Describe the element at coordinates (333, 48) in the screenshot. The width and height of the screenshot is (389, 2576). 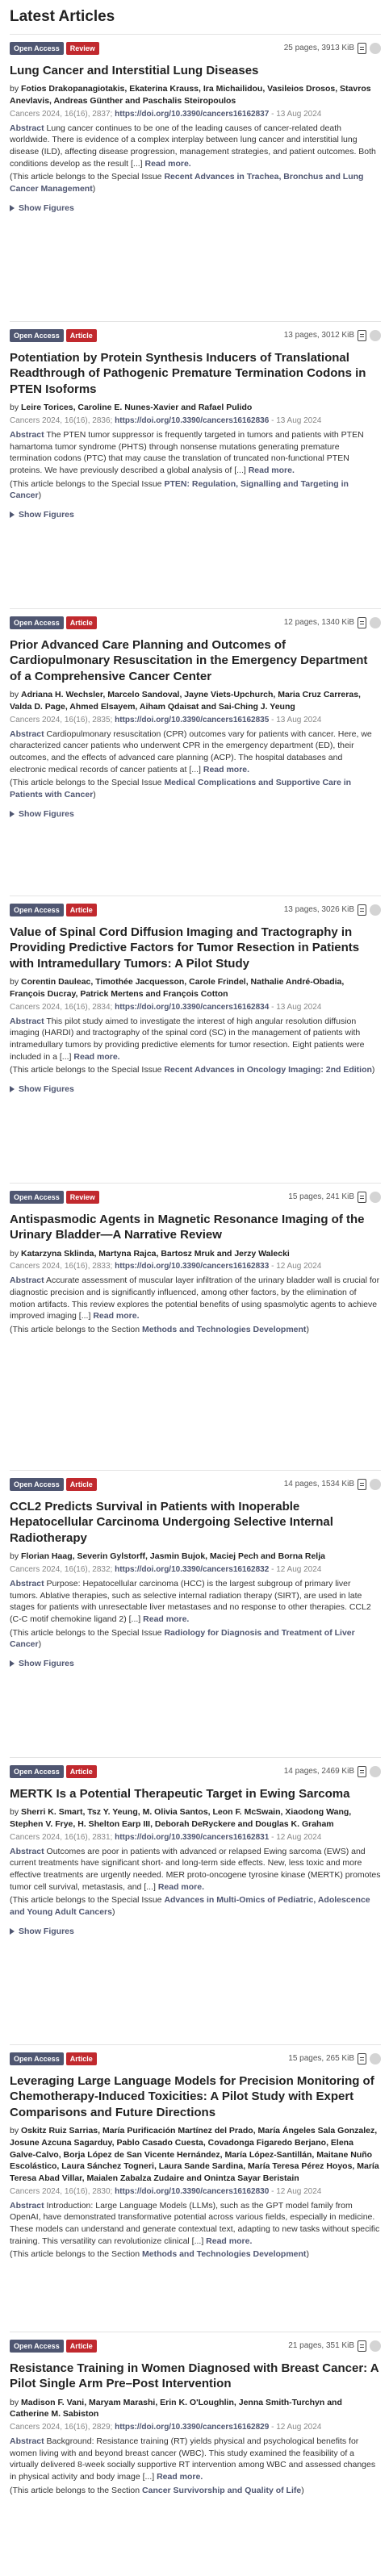
I see `article-file-info: 25 pages, 3913 KiB` at that location.